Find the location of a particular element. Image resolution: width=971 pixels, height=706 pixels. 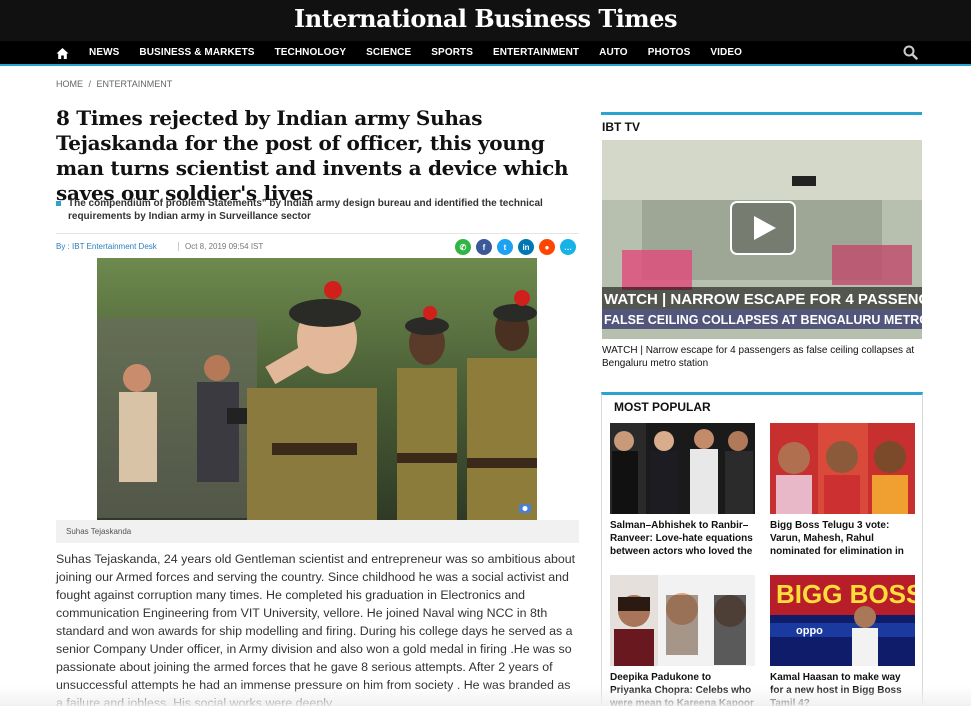

site-logo: International Business Times is located at coordinates (485, 18).